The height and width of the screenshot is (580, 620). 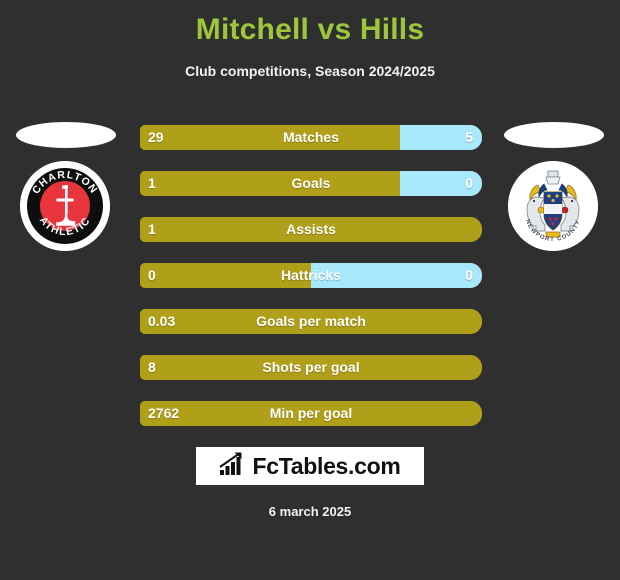 What do you see at coordinates (310, 71) in the screenshot?
I see `page-subtitle: Club competitions, Season 2024/2025` at bounding box center [310, 71].